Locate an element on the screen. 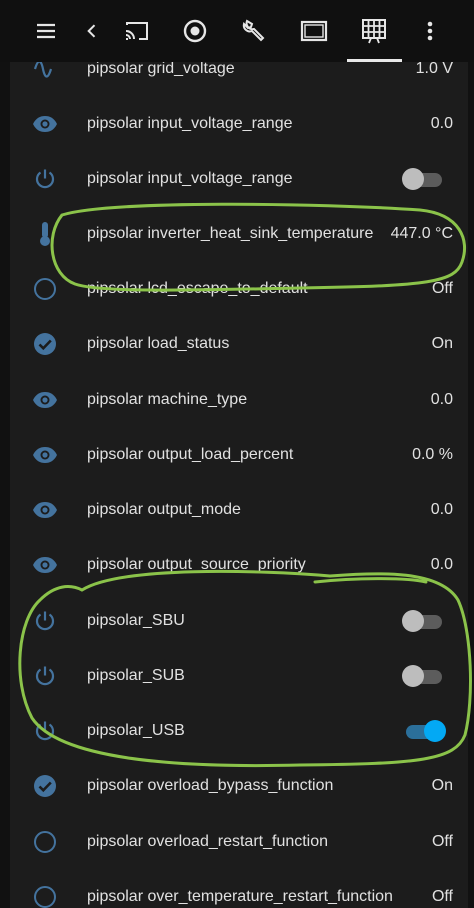  entity-row-output-source-priority: pipsolar output_source_priority 0.0 is located at coordinates (239, 564).